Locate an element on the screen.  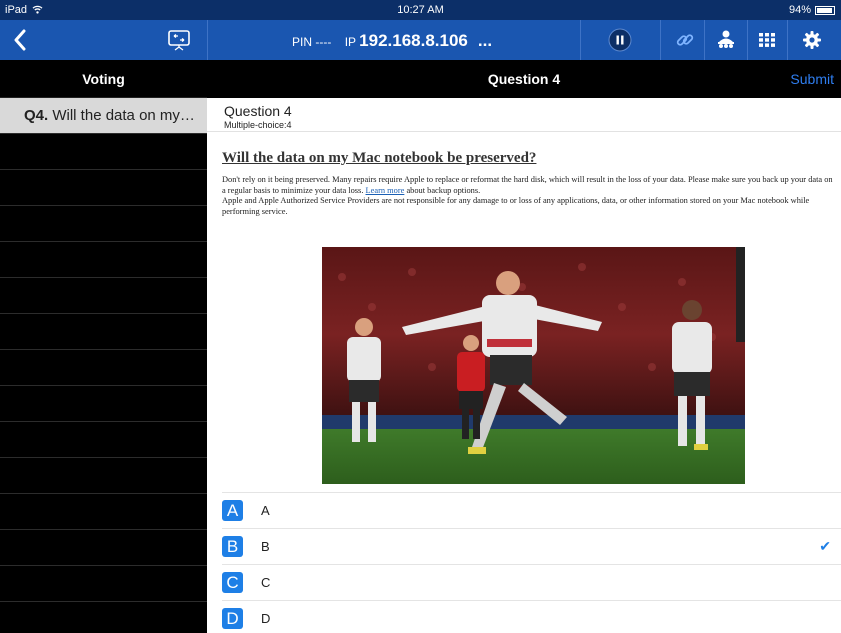
learn-more-link: Learn more is located at coordinates (385, 190).